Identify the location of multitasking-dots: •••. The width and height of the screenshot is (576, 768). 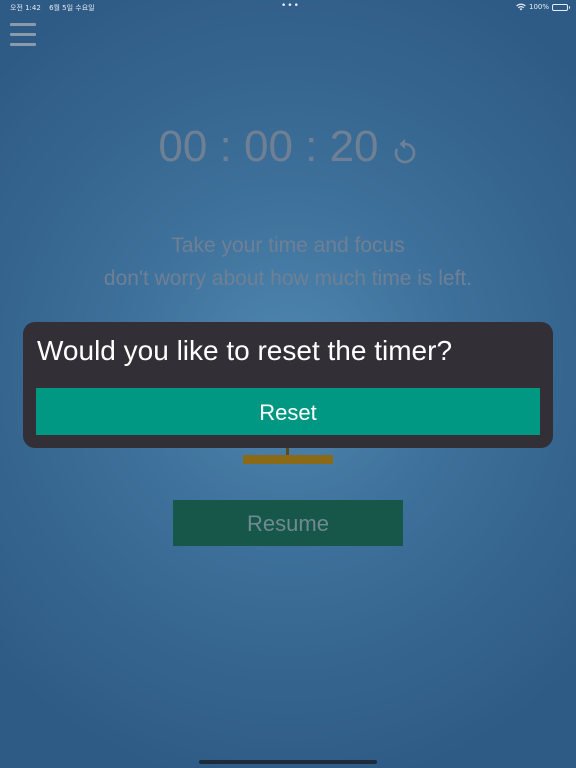
(290, 6).